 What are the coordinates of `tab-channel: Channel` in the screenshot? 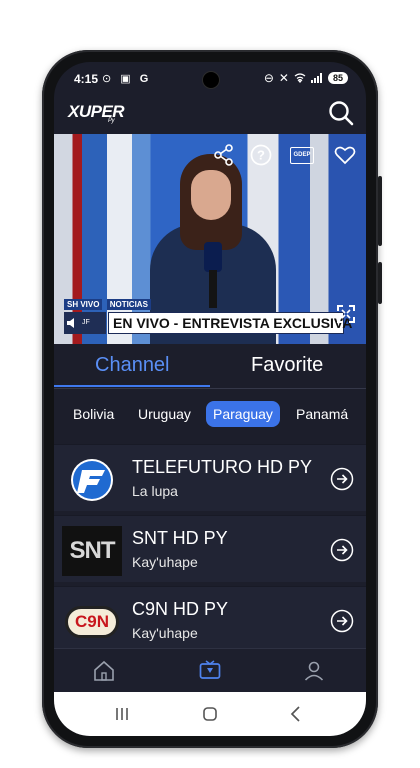 It's located at (132, 365).